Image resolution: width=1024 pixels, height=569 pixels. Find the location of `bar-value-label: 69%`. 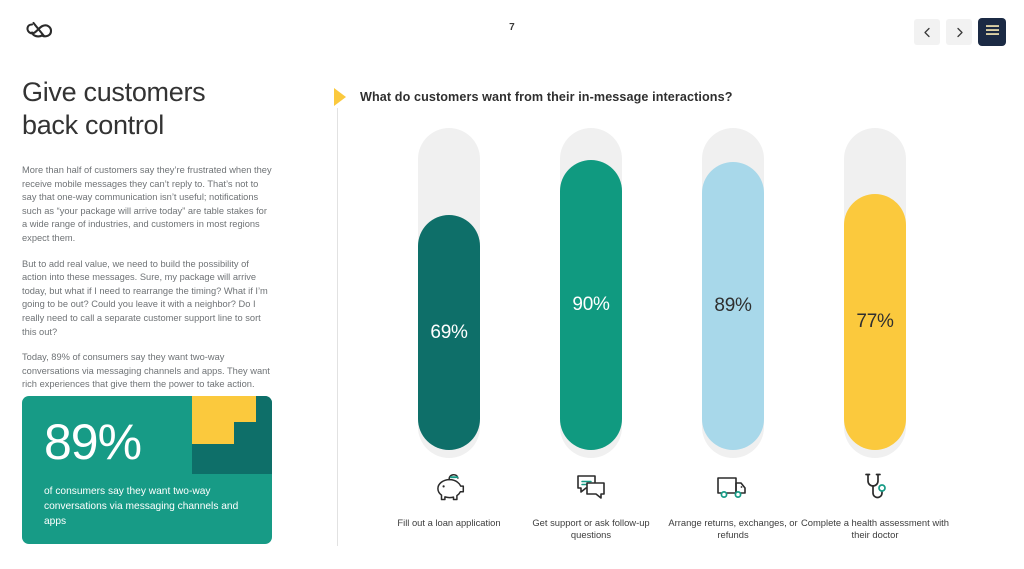

bar-value-label: 69% is located at coordinates (449, 332).